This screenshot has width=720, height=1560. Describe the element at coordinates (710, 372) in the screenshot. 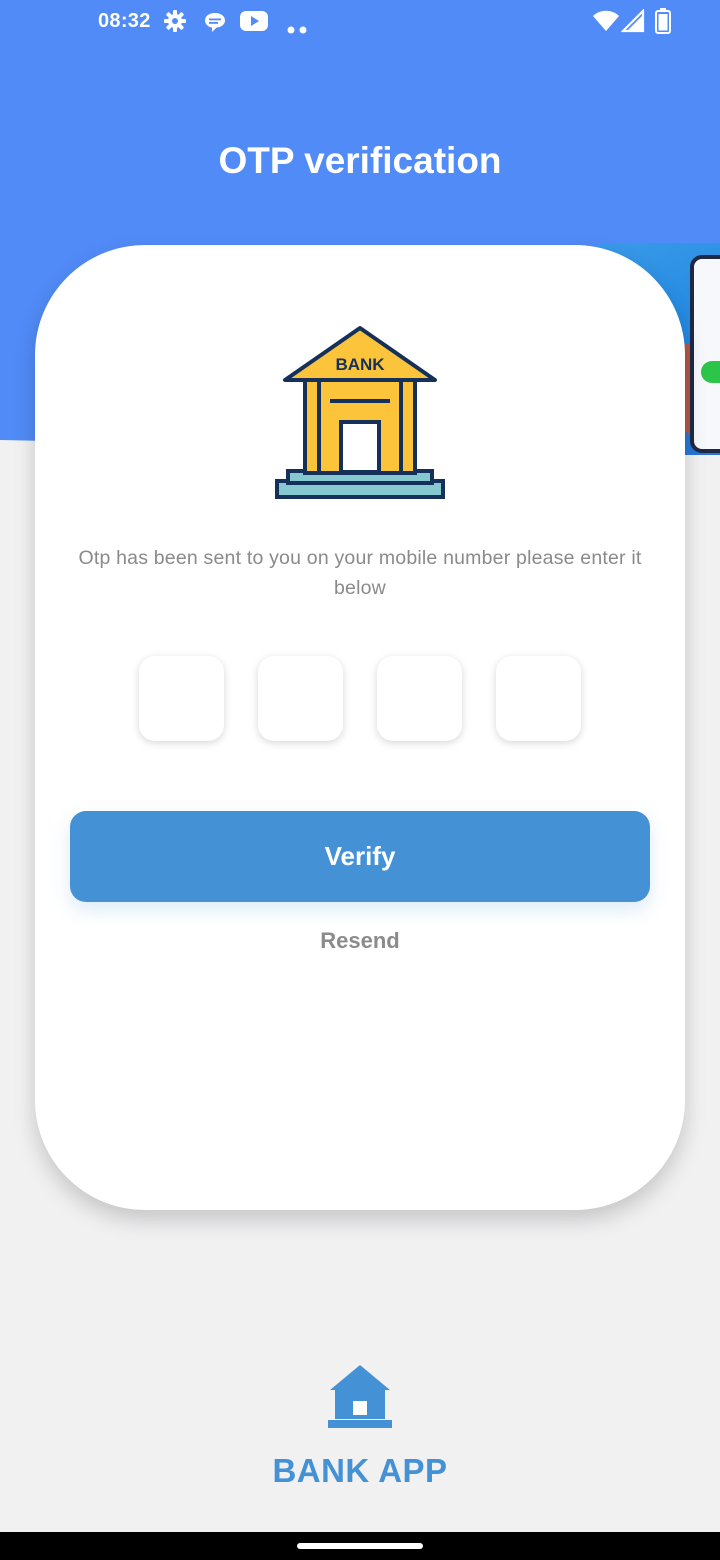

I see `promo-toggle` at that location.